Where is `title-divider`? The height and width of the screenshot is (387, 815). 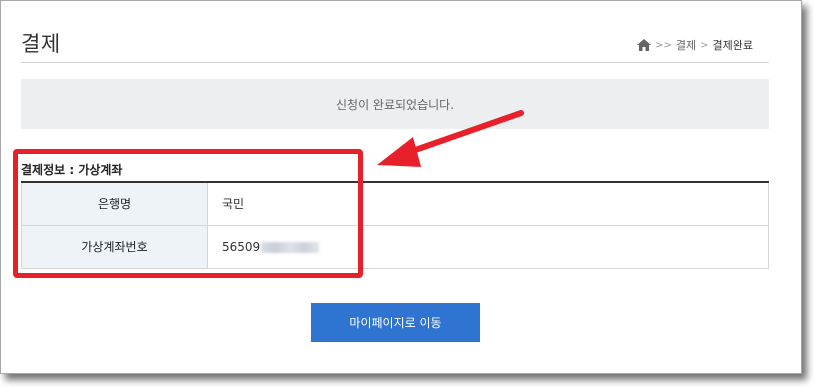
title-divider is located at coordinates (395, 62).